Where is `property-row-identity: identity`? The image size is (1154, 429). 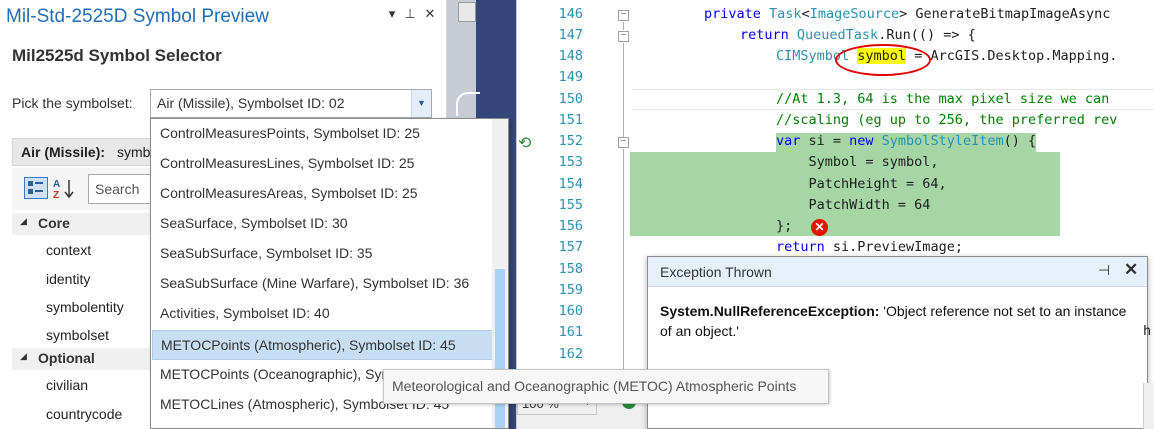 property-row-identity: identity is located at coordinates (82, 279).